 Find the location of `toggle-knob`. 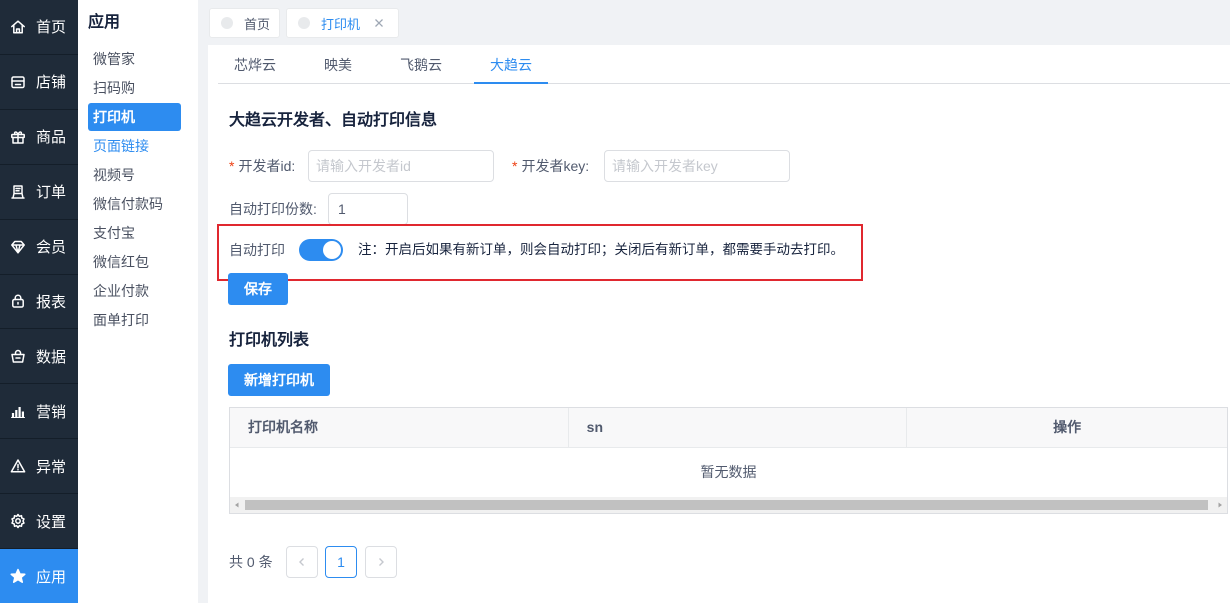

toggle-knob is located at coordinates (332, 250).